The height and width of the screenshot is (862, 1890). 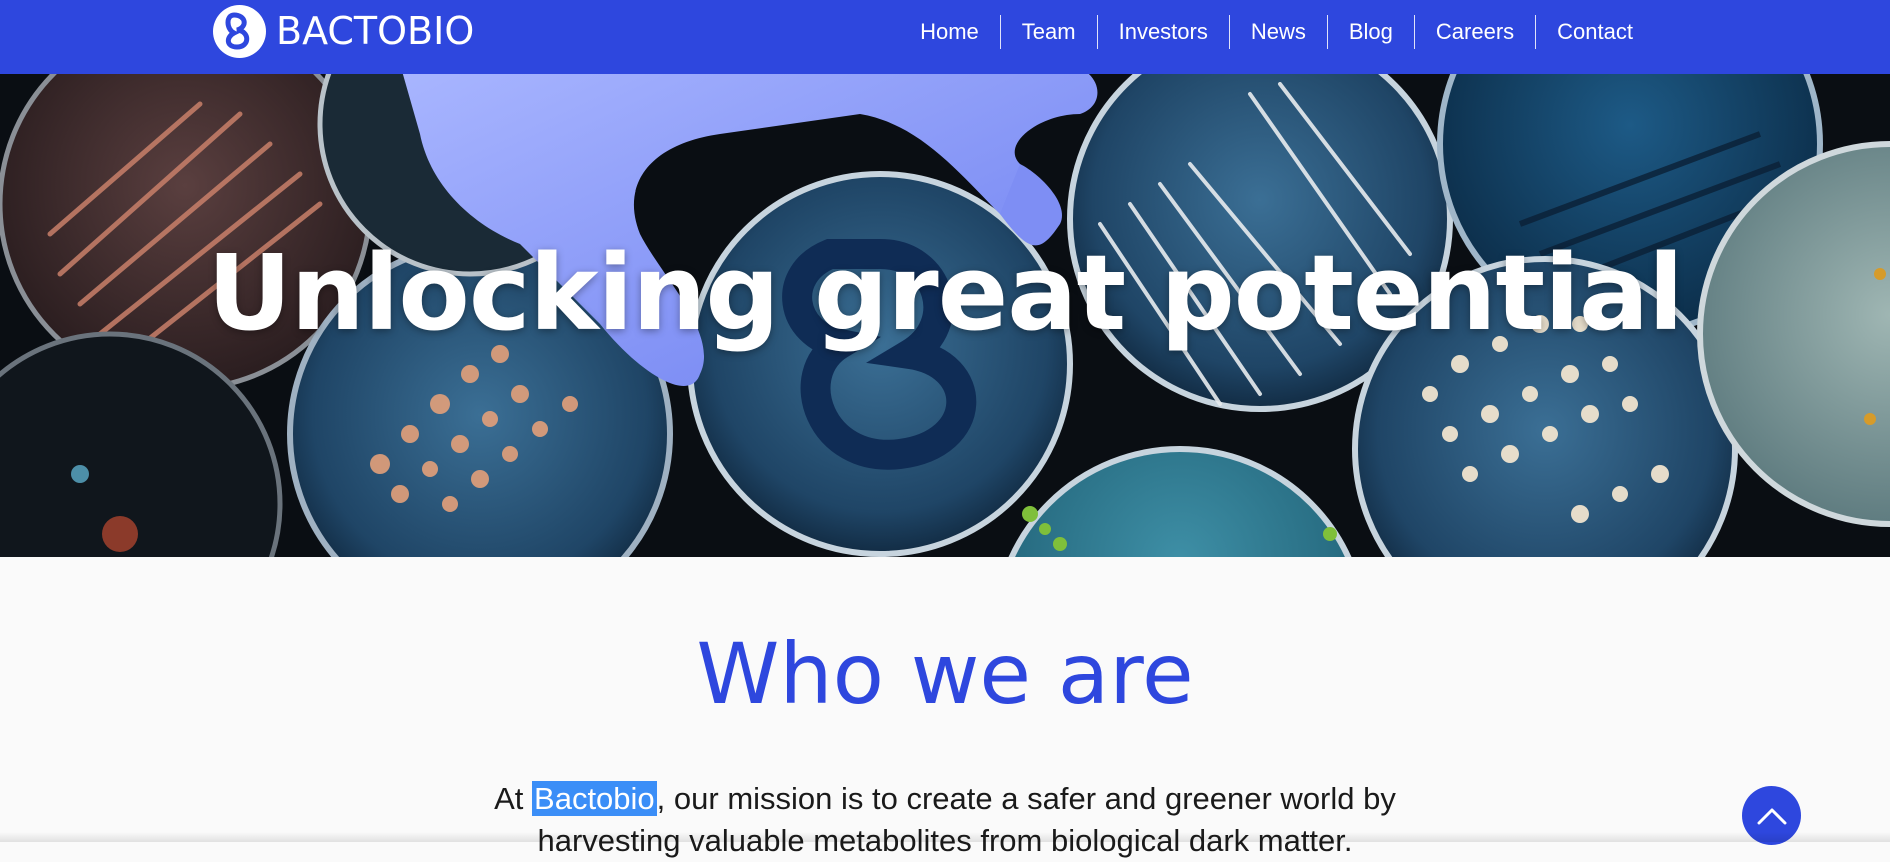 What do you see at coordinates (1371, 32) in the screenshot?
I see `nav-item-blog: Blog` at bounding box center [1371, 32].